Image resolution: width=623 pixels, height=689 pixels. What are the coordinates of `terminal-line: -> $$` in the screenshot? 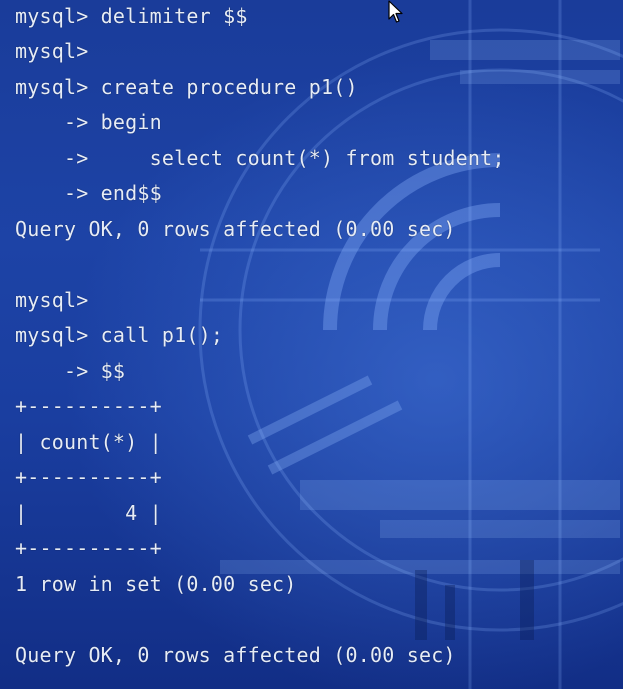 It's located at (70, 371).